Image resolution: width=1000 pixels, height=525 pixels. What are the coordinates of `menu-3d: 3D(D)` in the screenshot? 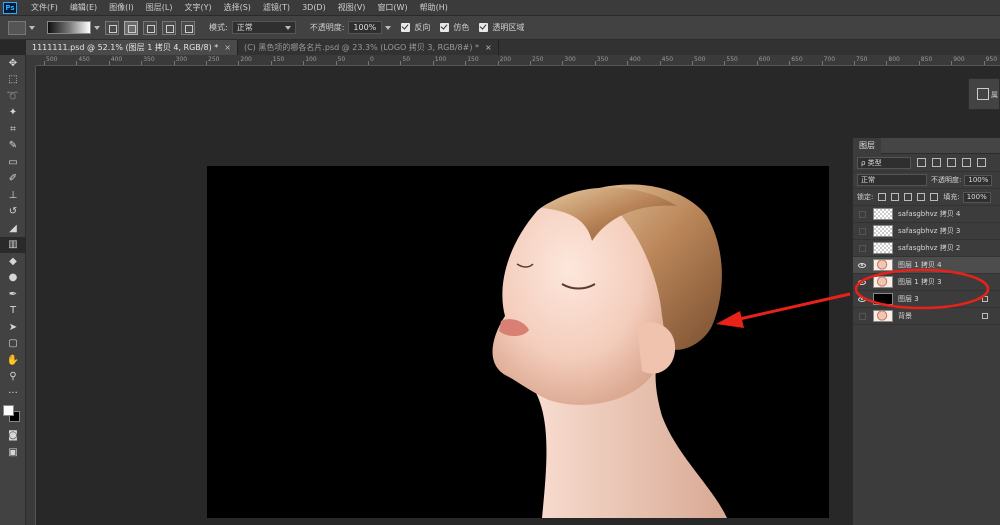 It's located at (314, 7).